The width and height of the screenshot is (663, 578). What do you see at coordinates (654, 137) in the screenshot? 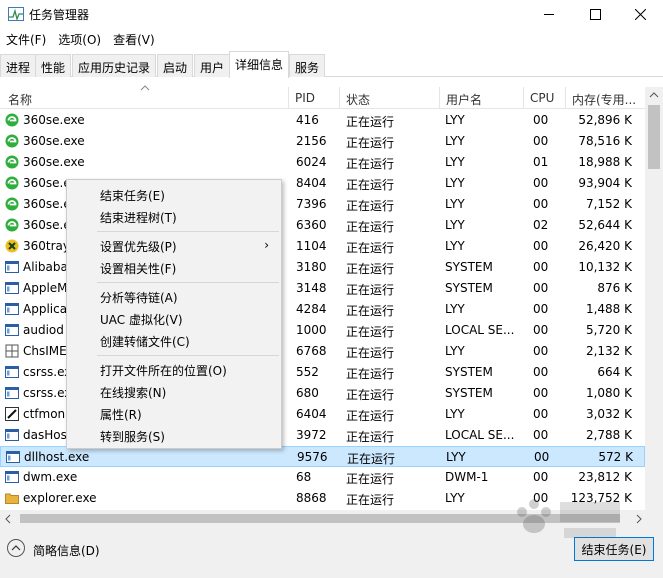
I see `vertical-scroll-thumb` at bounding box center [654, 137].